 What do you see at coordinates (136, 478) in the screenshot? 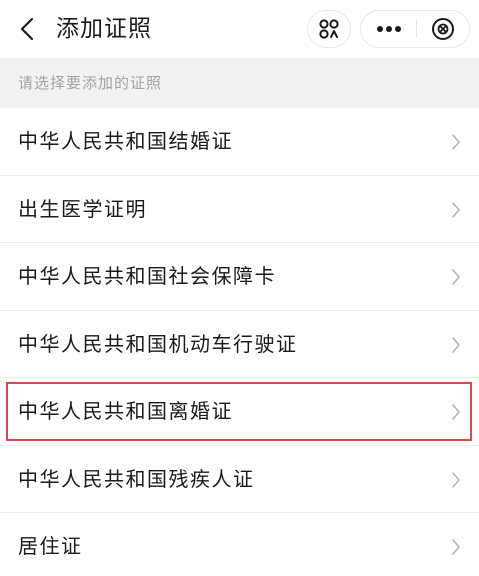
I see `list-item-label: 中华人民共和国残疾人证` at bounding box center [136, 478].